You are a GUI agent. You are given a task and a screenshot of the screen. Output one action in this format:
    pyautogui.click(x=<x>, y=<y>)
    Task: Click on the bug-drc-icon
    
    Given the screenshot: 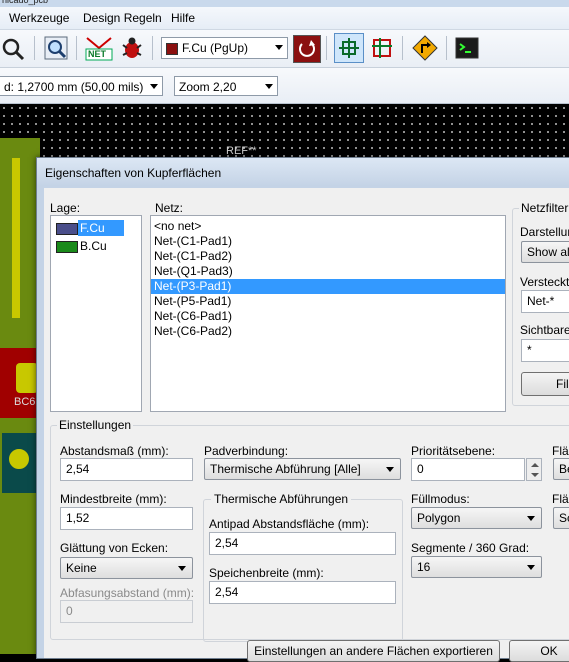 What is the action you would take?
    pyautogui.click(x=132, y=48)
    